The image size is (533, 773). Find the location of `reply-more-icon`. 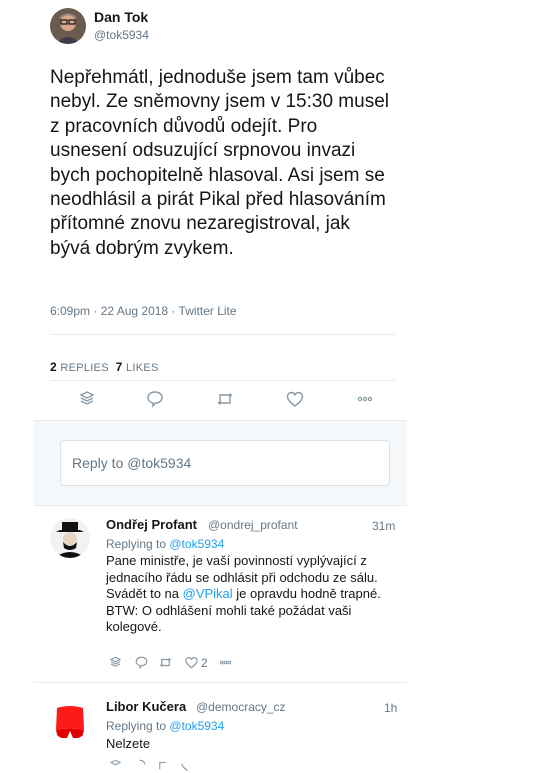

reply-more-icon is located at coordinates (225, 662).